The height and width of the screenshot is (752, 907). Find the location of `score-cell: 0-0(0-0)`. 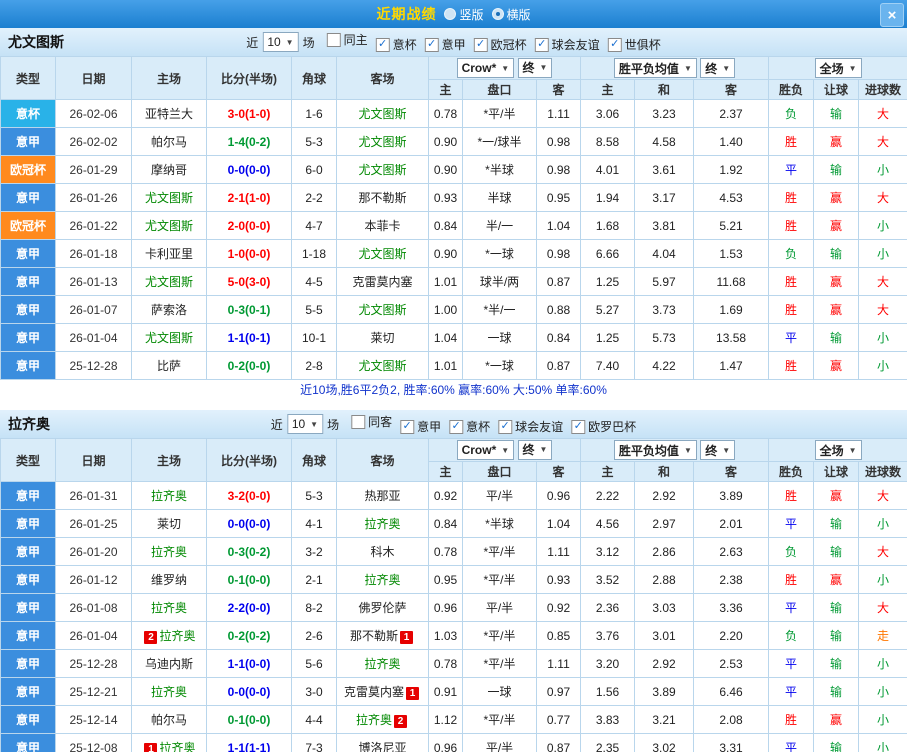

score-cell: 0-0(0-0) is located at coordinates (249, 169).